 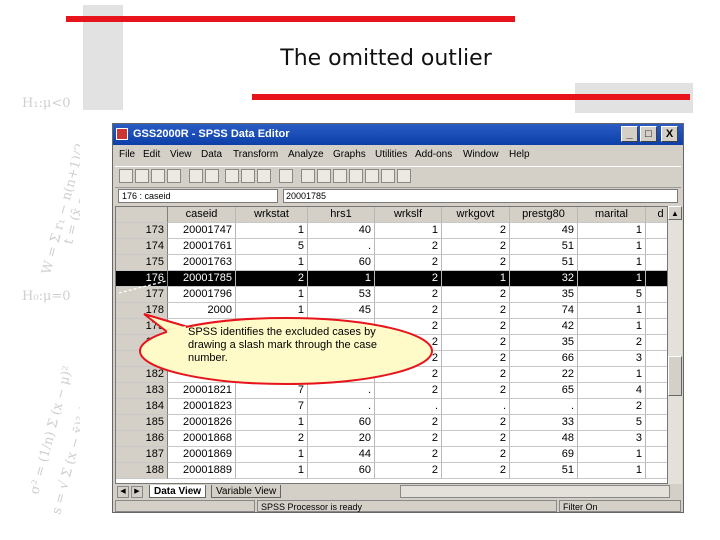 I want to click on maximize-button: □, so click(x=648, y=134).